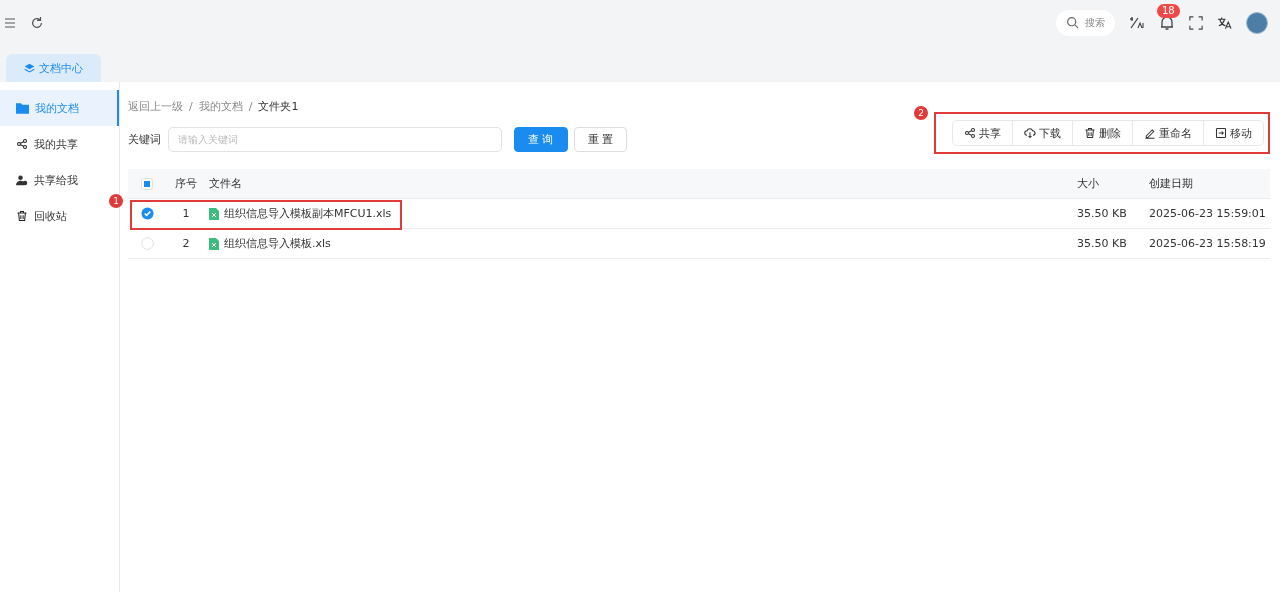 This screenshot has width=1280, height=592. Describe the element at coordinates (335, 139) in the screenshot. I see `keyword-input: 请输入关键词` at that location.